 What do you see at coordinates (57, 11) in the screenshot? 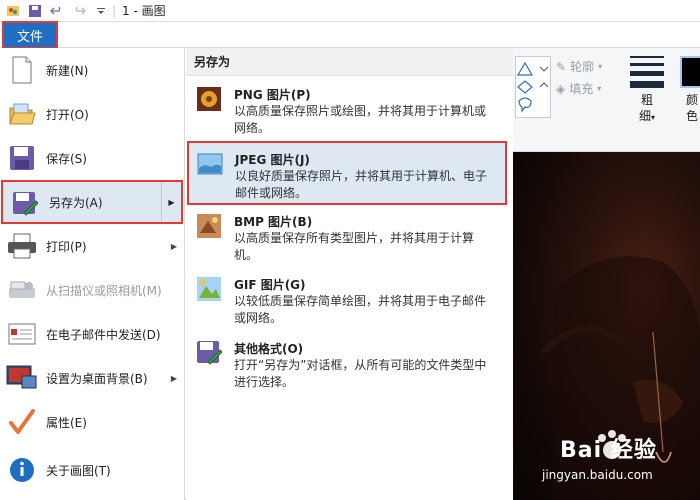
I see `undo-icon` at bounding box center [57, 11].